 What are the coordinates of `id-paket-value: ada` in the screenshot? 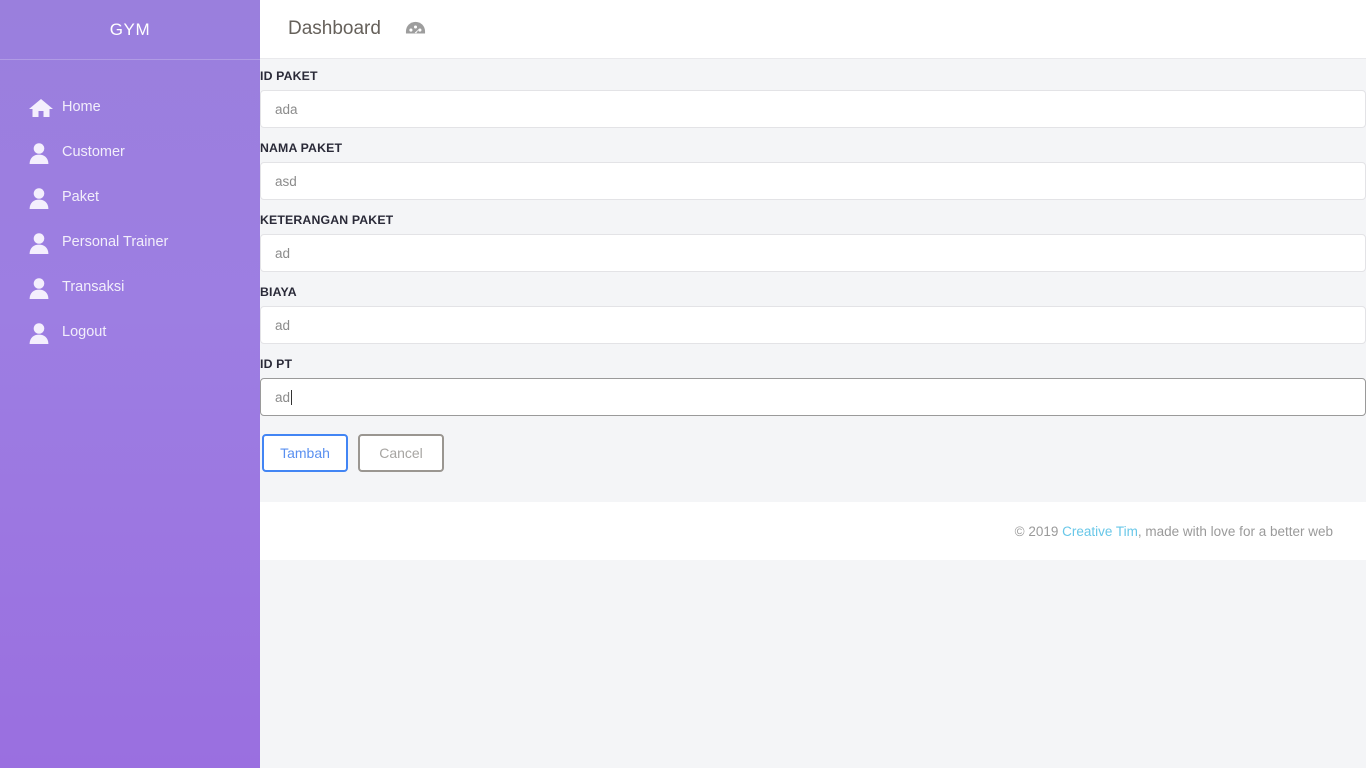 It's located at (286, 109).